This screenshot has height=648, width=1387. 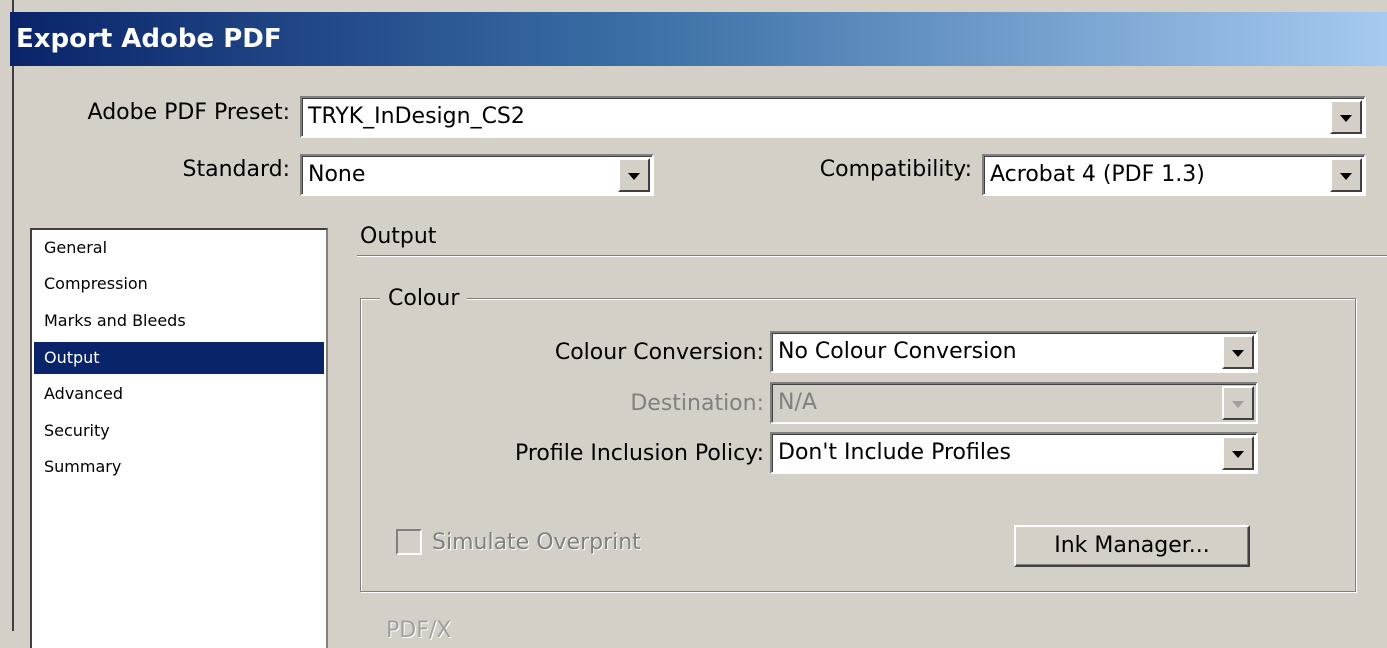 I want to click on window-title: Export Adobe PDF, so click(x=149, y=39).